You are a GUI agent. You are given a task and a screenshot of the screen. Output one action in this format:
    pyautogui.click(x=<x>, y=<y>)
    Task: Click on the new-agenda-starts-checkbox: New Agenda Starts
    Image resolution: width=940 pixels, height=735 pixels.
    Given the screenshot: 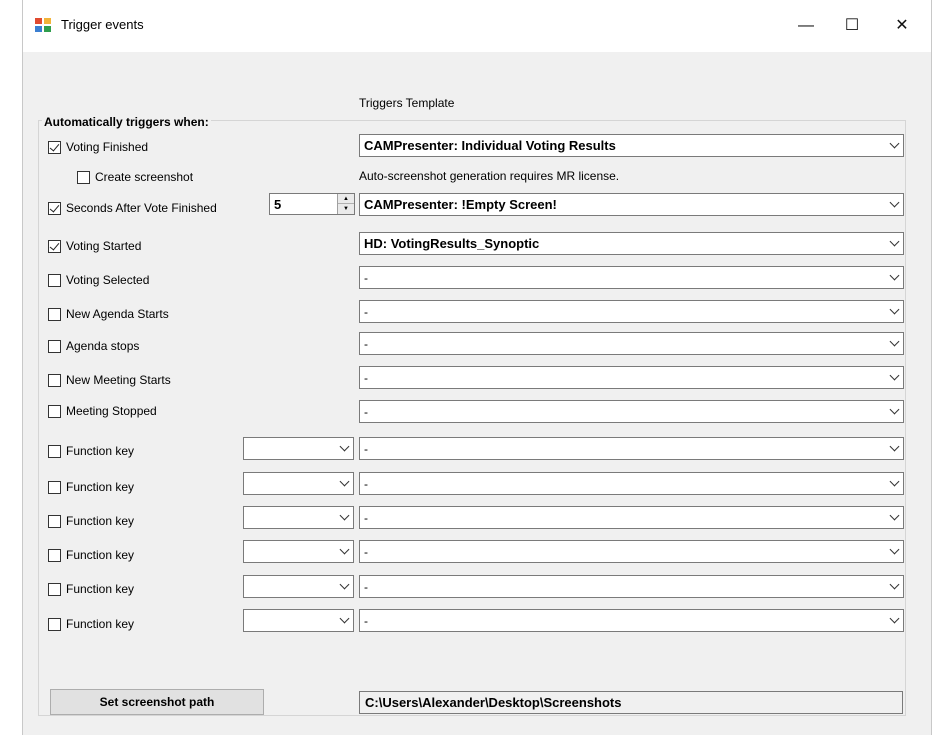 What is the action you would take?
    pyautogui.click(x=108, y=314)
    